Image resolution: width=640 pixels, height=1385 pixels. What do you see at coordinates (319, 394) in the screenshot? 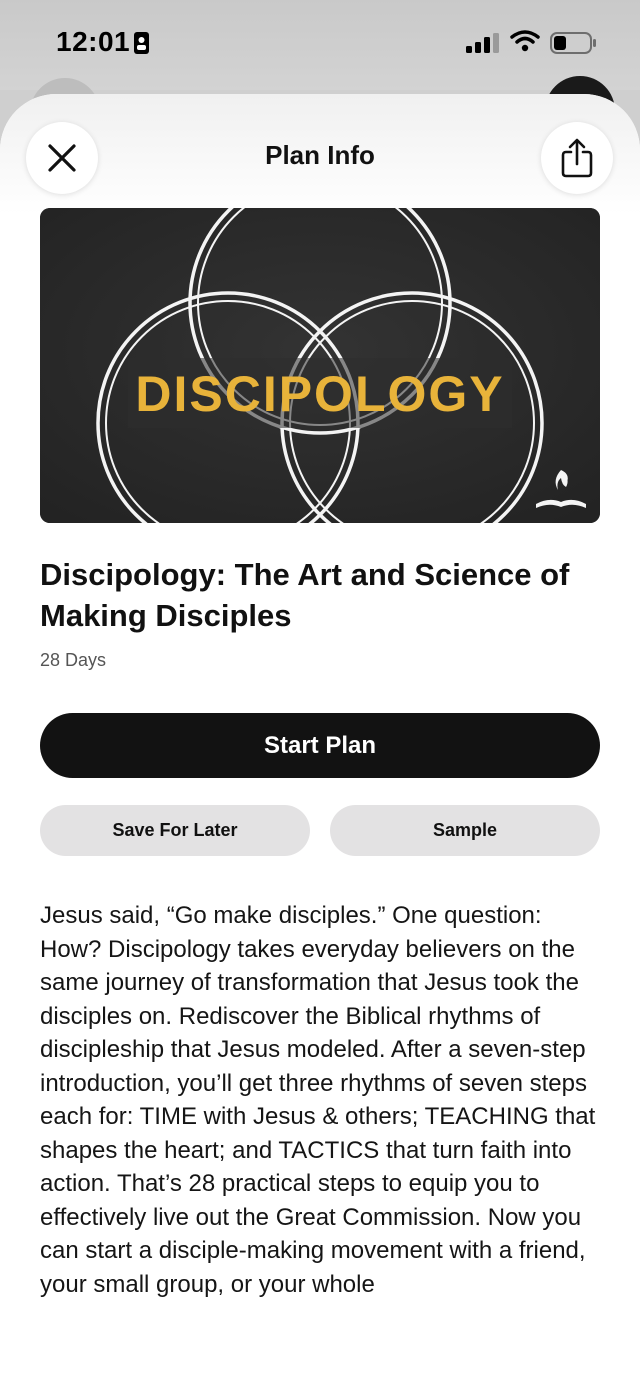
I see `plan-cover-title: DISCIPOLOGY` at bounding box center [319, 394].